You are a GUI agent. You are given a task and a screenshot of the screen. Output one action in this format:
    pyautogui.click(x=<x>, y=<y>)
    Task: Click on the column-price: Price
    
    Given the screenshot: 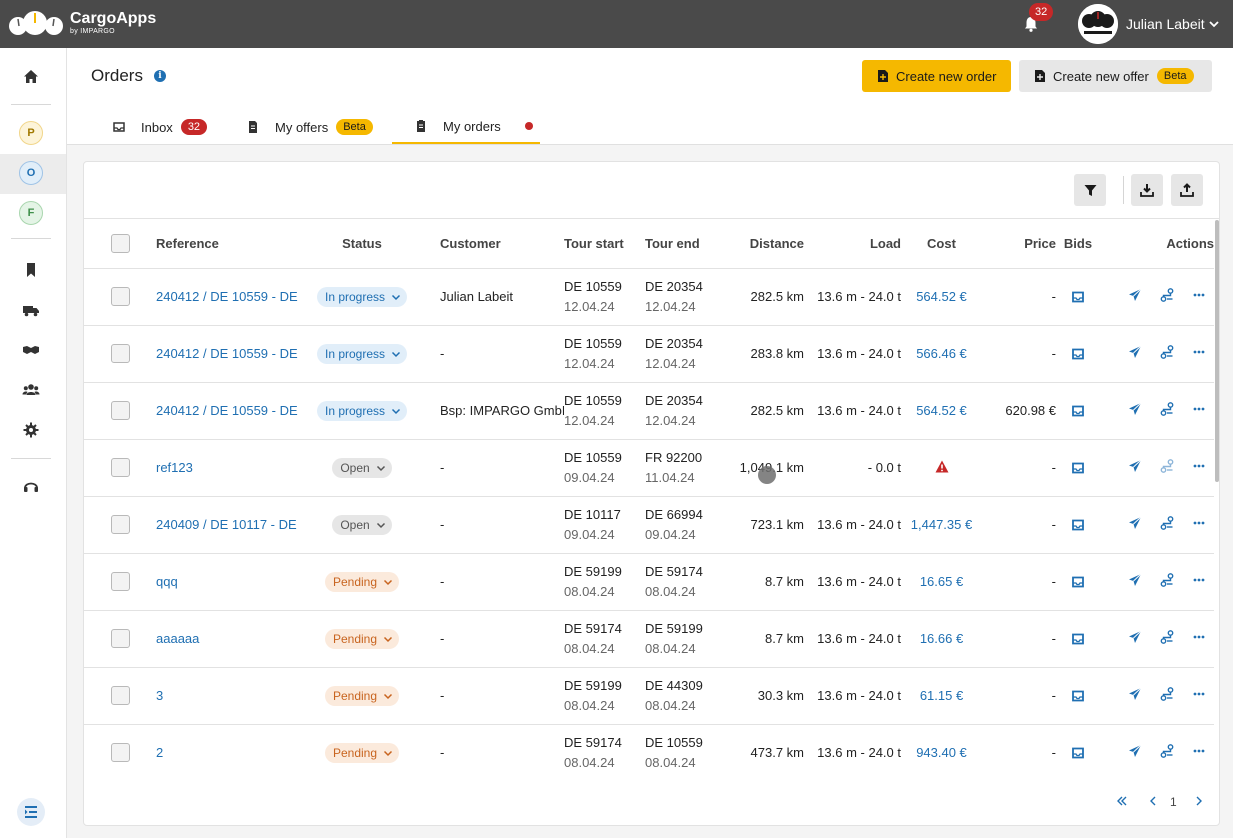 What is the action you would take?
    pyautogui.click(x=1019, y=244)
    